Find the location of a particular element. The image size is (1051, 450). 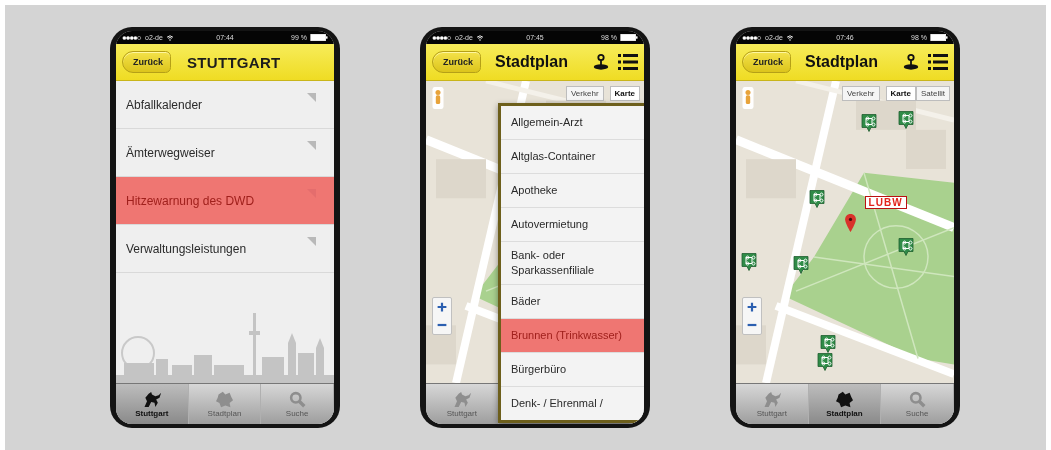

tab: Stuttgart is located at coordinates (152, 404).